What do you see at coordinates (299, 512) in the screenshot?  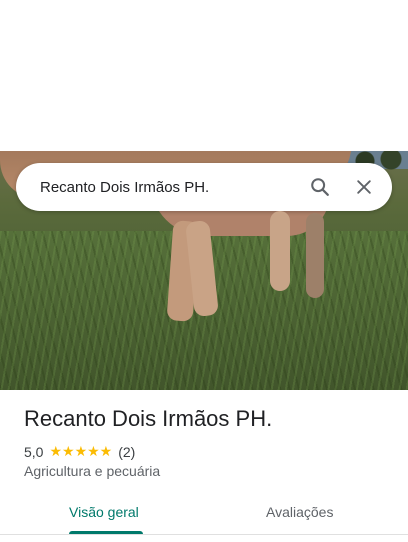 I see `tab-reviews: Avaliações` at bounding box center [299, 512].